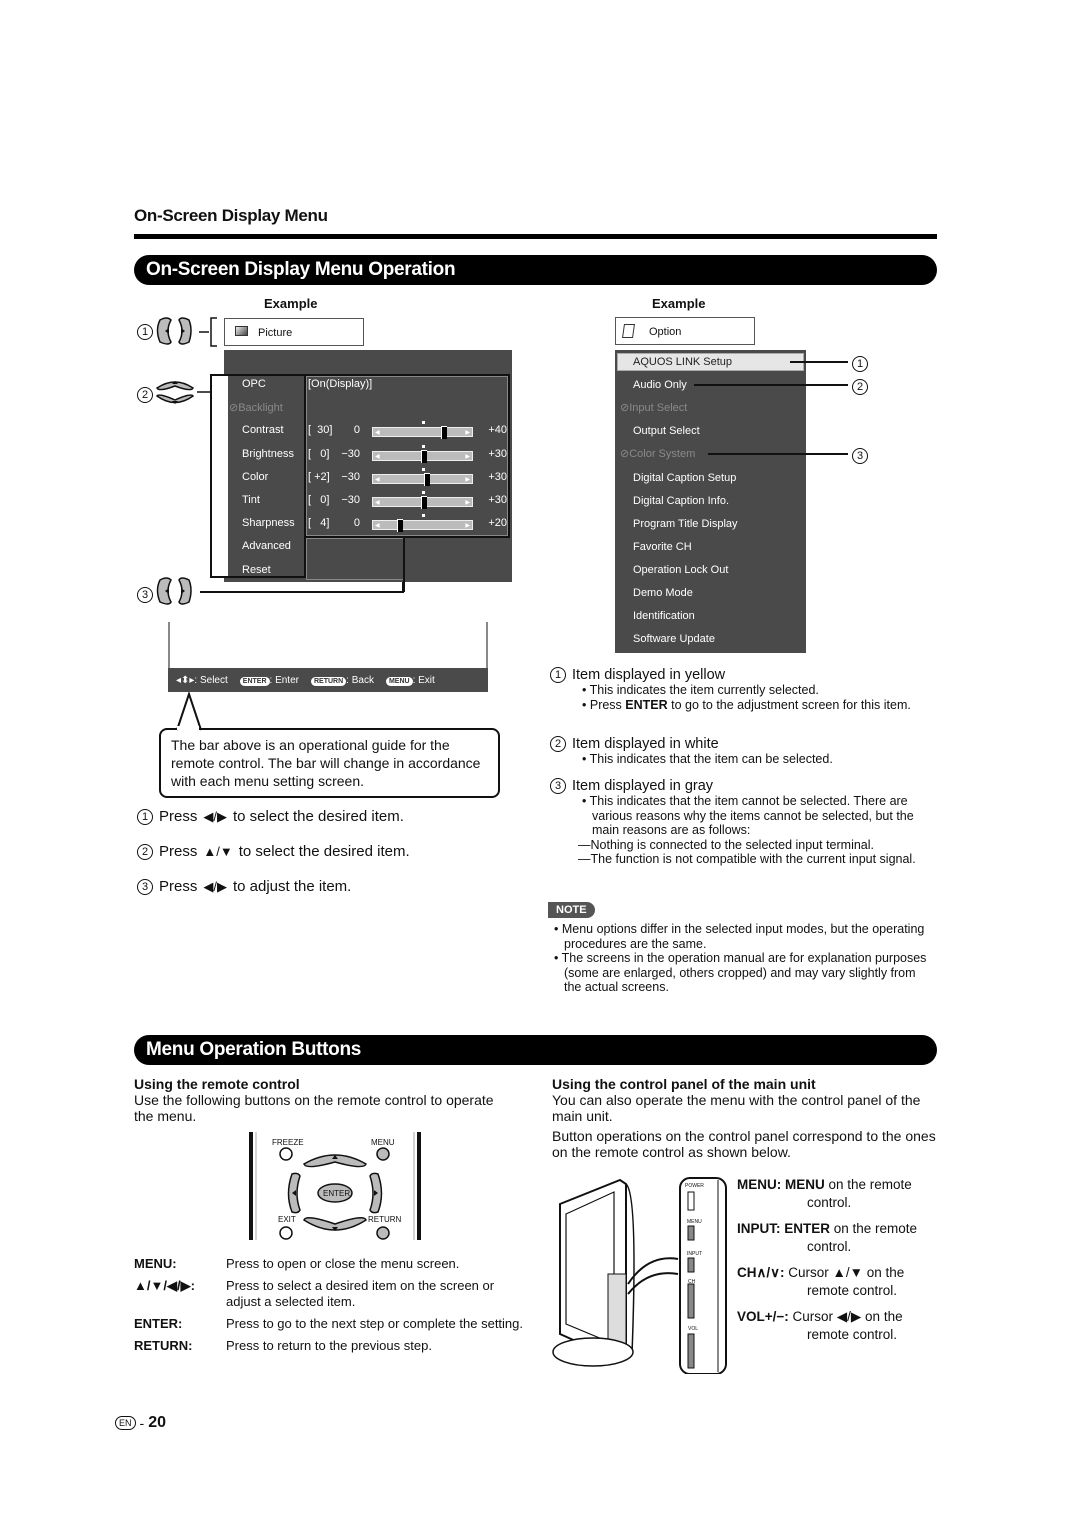  Describe the element at coordinates (155, 1263) in the screenshot. I see `key-name: MENU:` at that location.